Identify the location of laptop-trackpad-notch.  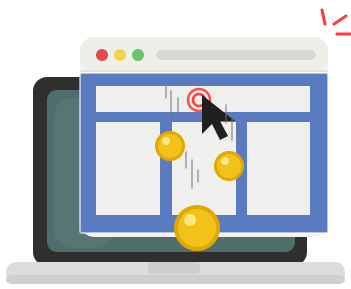
(174, 268).